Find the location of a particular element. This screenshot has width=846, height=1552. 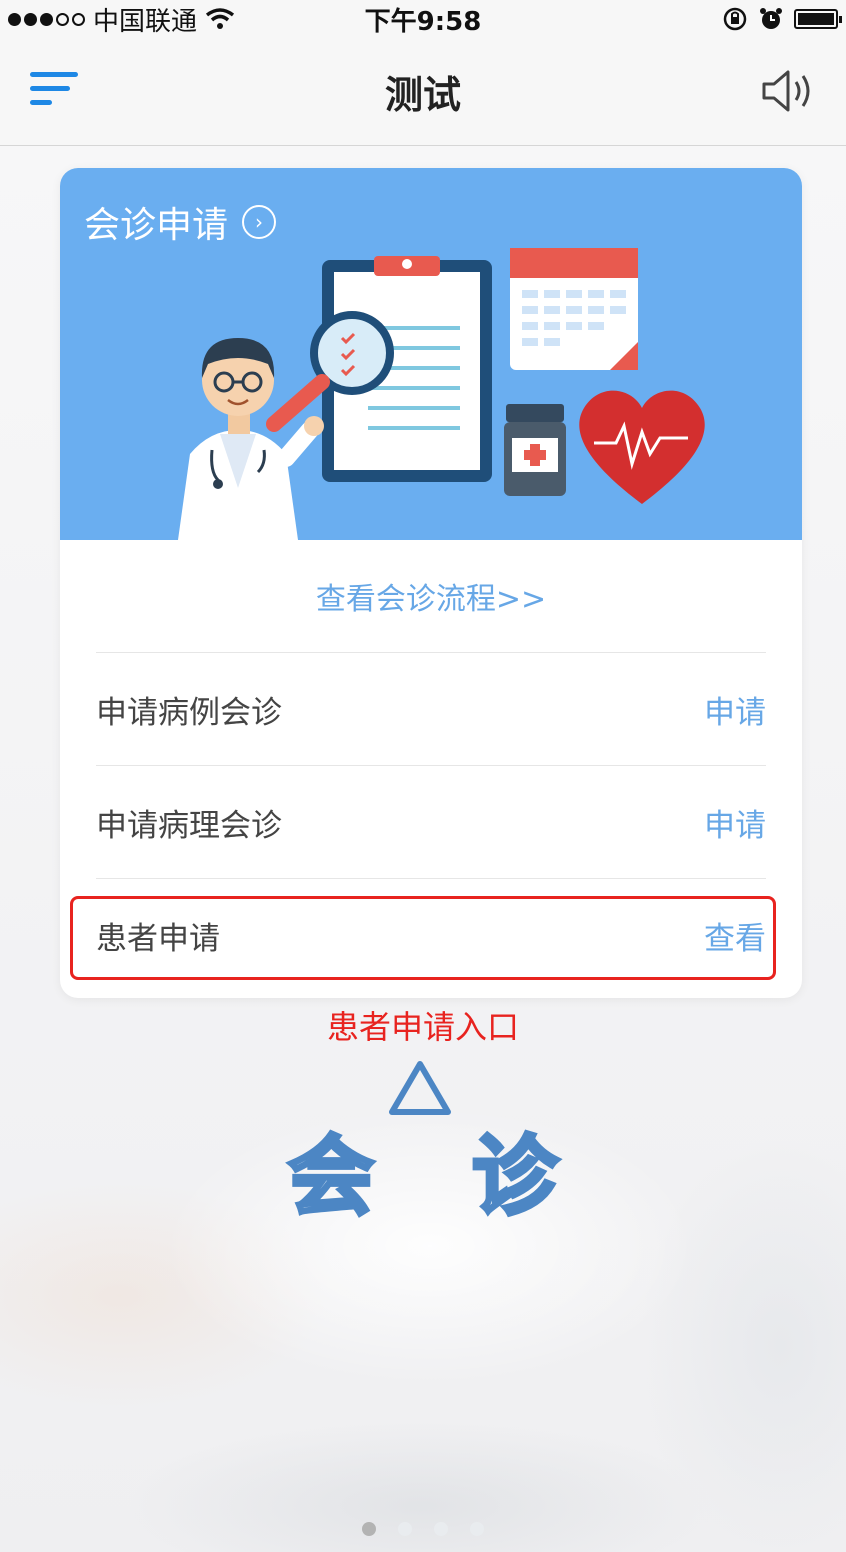

apply-pathology-button: 申请 is located at coordinates (735, 822).